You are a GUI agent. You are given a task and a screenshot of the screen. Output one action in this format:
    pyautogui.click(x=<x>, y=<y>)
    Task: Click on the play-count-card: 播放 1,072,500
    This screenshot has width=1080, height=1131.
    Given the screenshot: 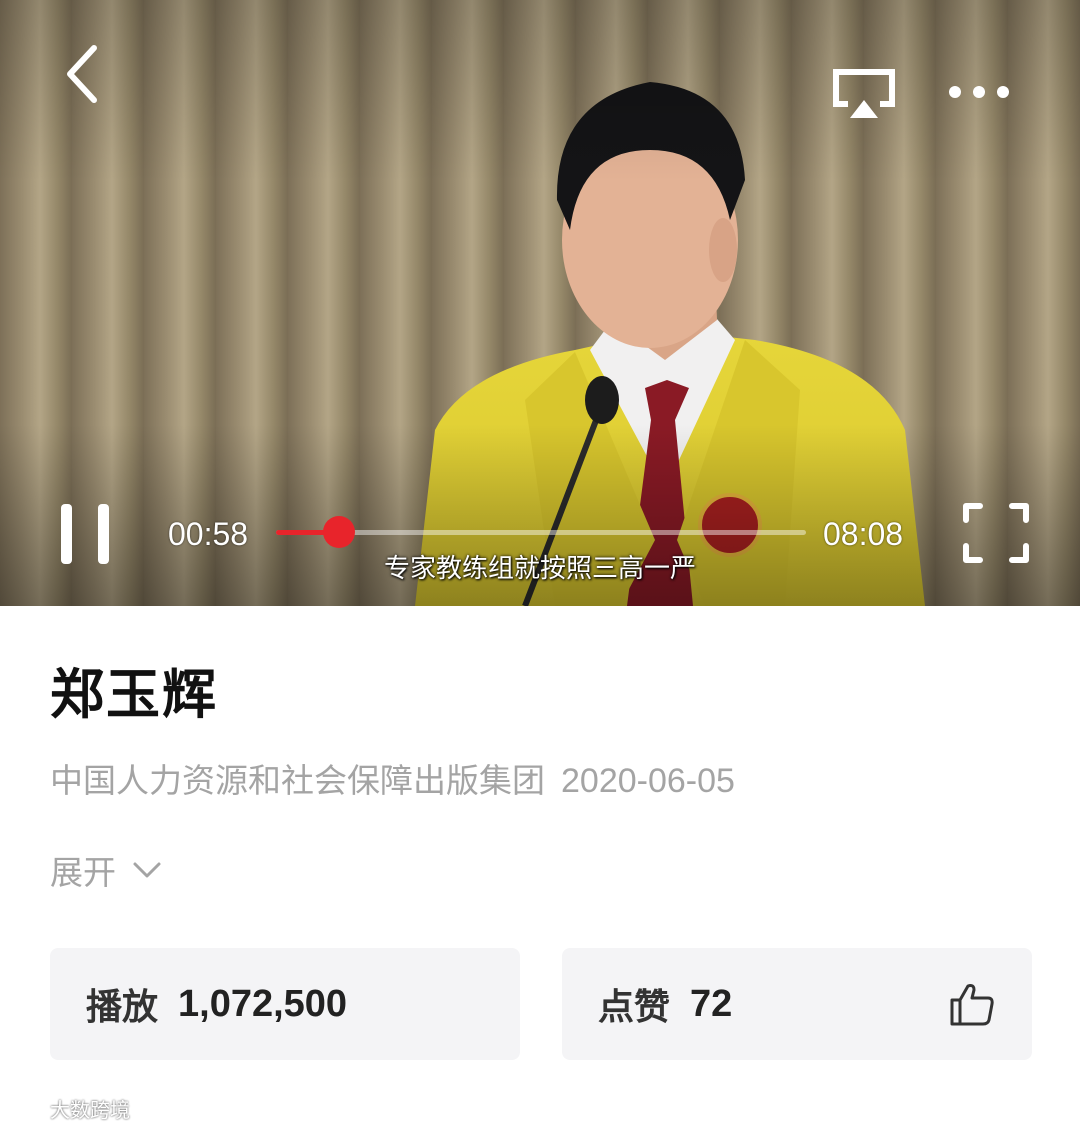 What is the action you would take?
    pyautogui.click(x=285, y=1004)
    